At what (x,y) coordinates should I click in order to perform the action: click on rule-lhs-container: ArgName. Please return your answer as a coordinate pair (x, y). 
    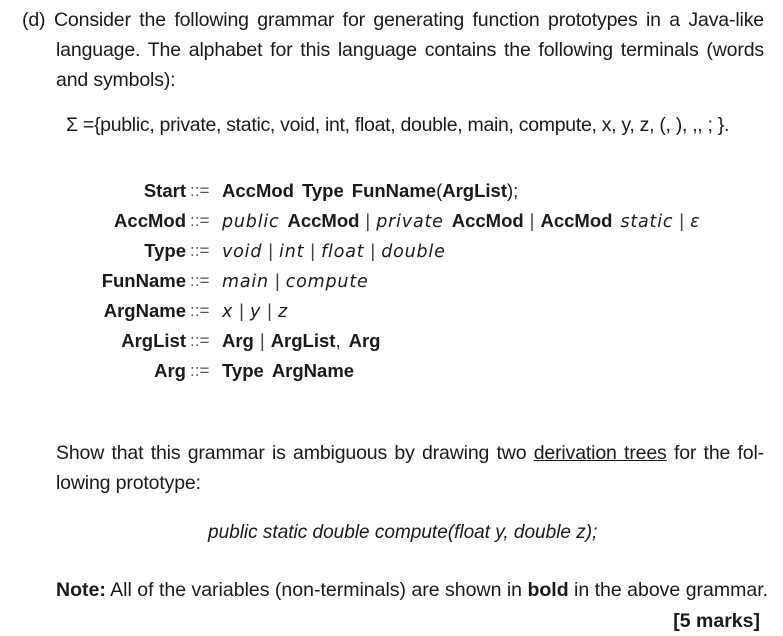
    Looking at the image, I should click on (113, 311).